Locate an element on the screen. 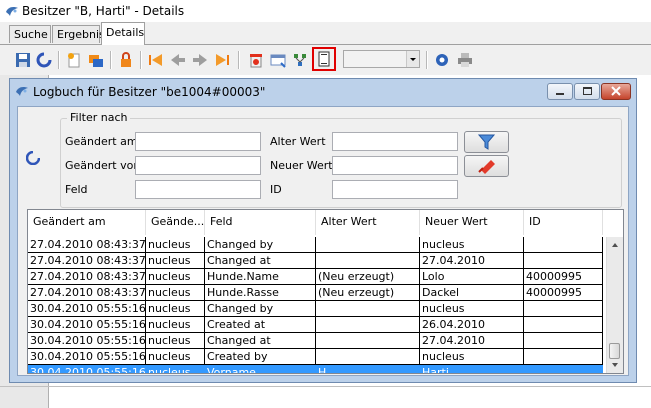  scroll-down-icon is located at coordinates (615, 365).